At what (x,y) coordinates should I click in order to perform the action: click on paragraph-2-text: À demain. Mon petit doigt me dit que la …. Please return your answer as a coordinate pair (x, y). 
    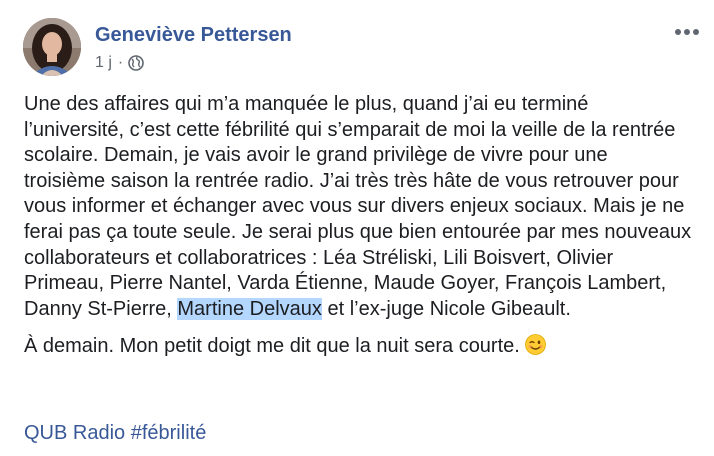
    Looking at the image, I should click on (272, 346).